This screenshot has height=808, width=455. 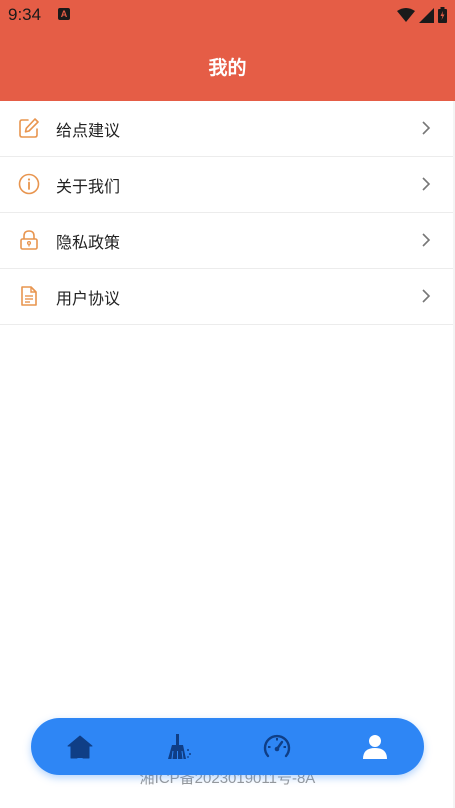 I want to click on system-icons, so click(x=422, y=15).